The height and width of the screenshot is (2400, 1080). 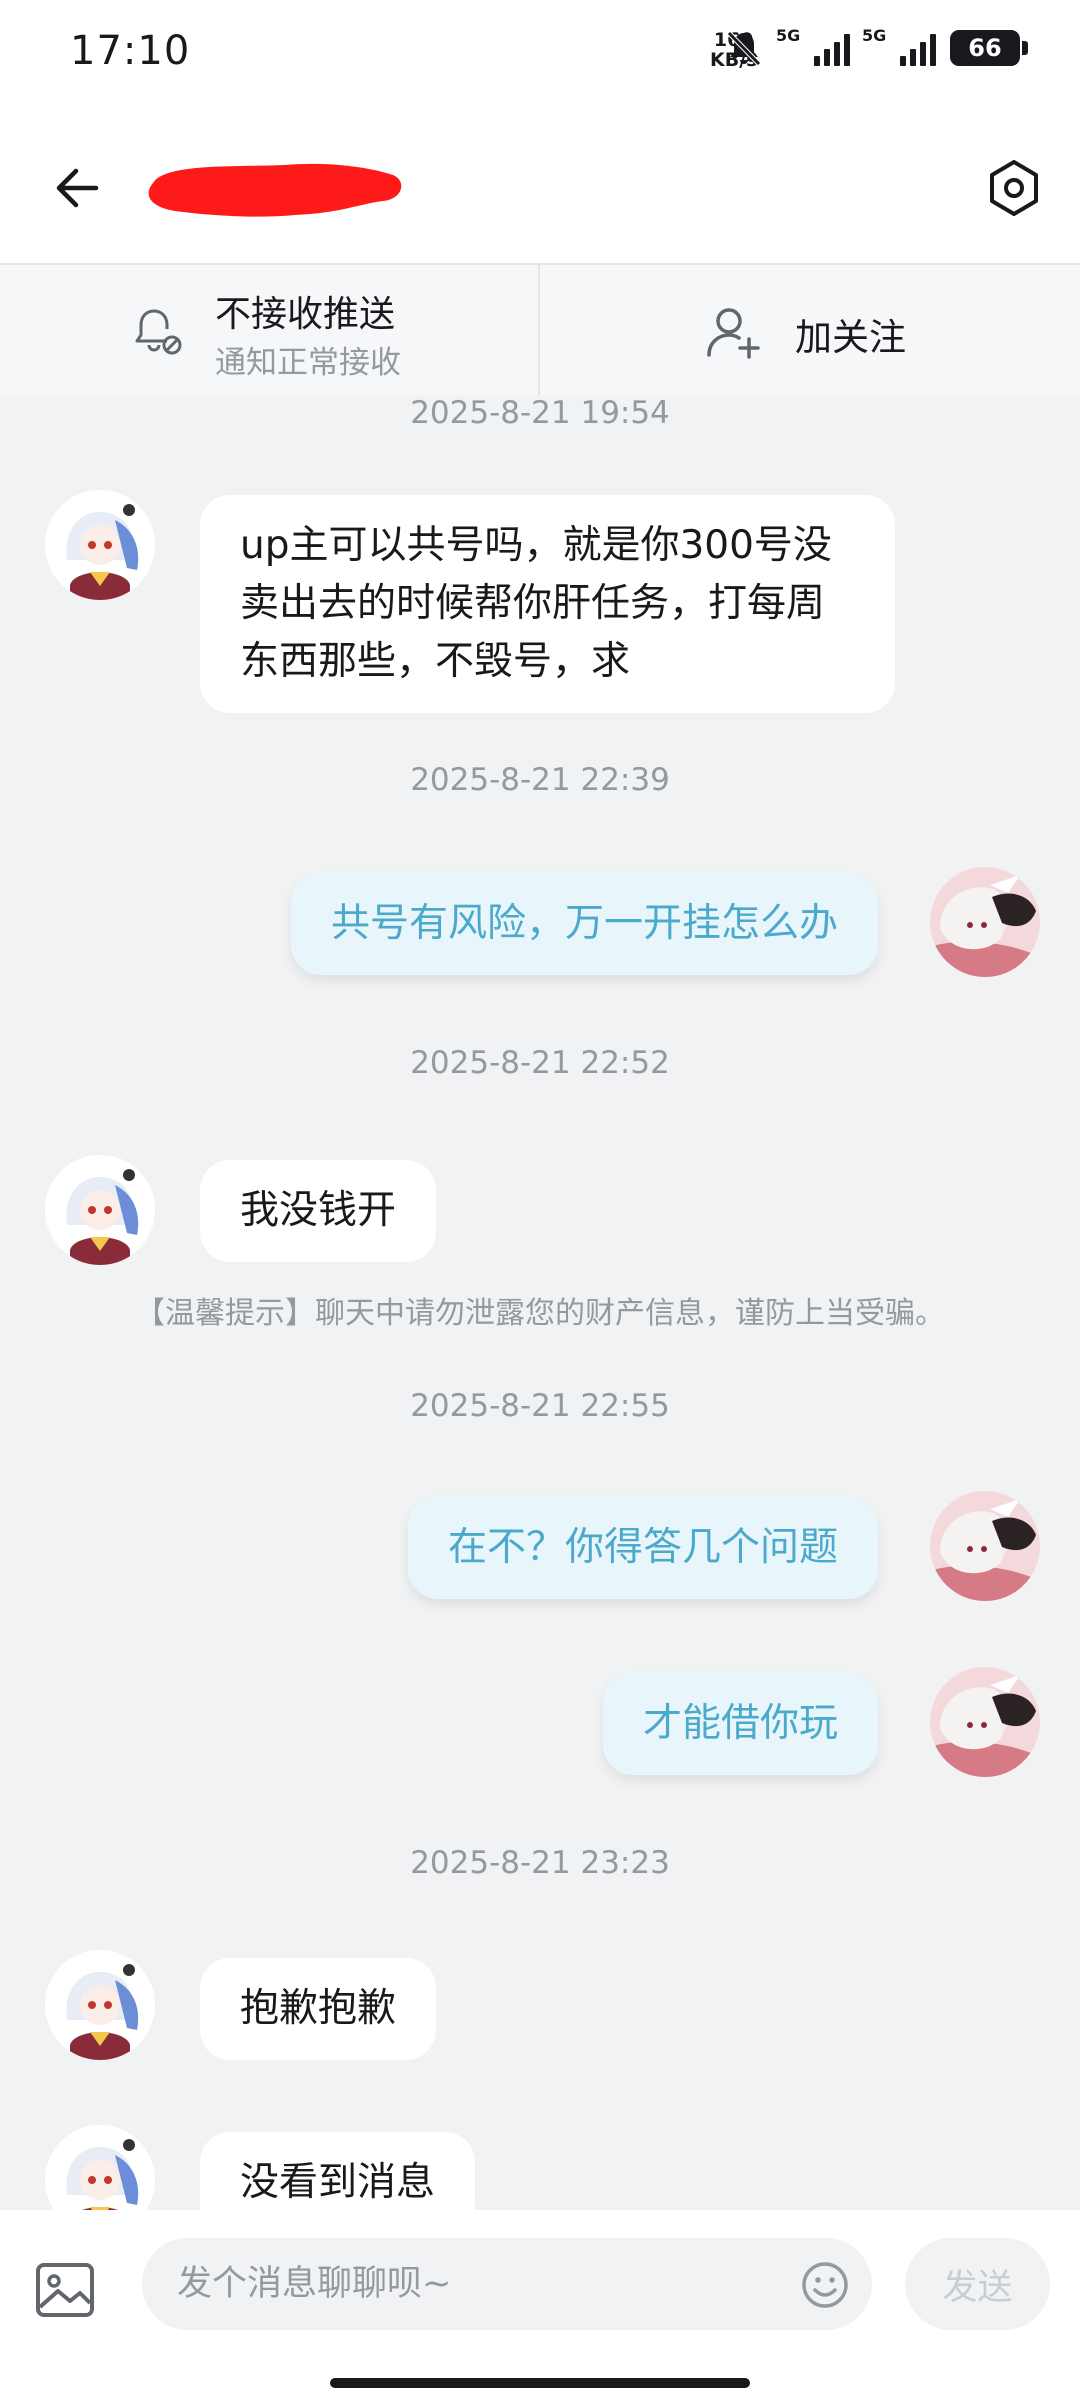 I want to click on status-icons: 5G 5G 66, so click(x=876, y=47).